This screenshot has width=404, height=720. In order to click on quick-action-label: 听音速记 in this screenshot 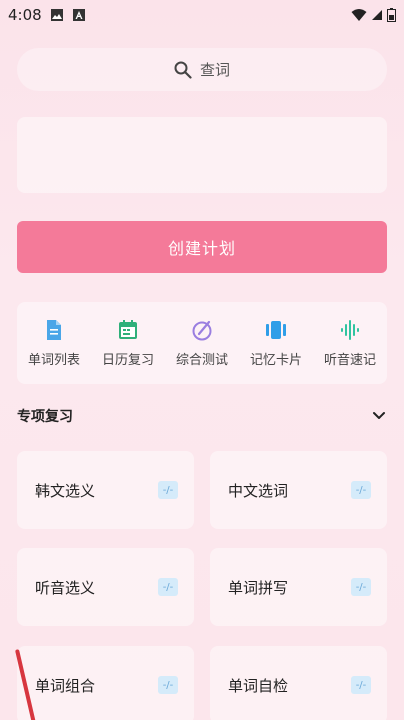, I will do `click(349, 360)`.